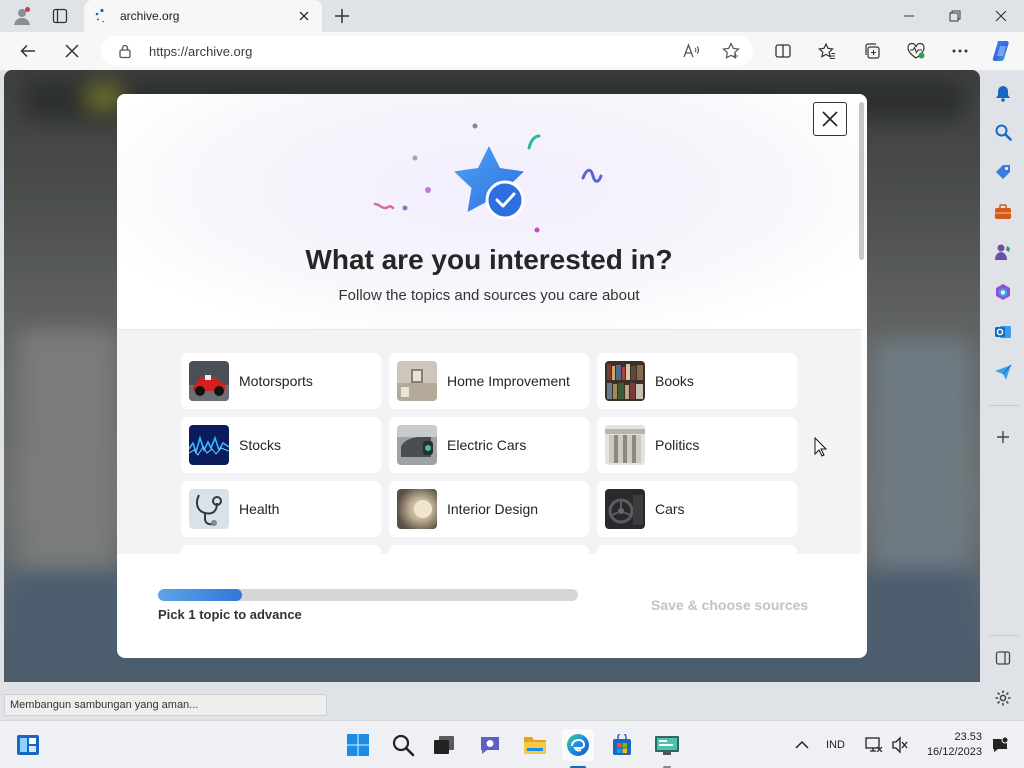  I want to click on microsoft-store-icon, so click(622, 745).